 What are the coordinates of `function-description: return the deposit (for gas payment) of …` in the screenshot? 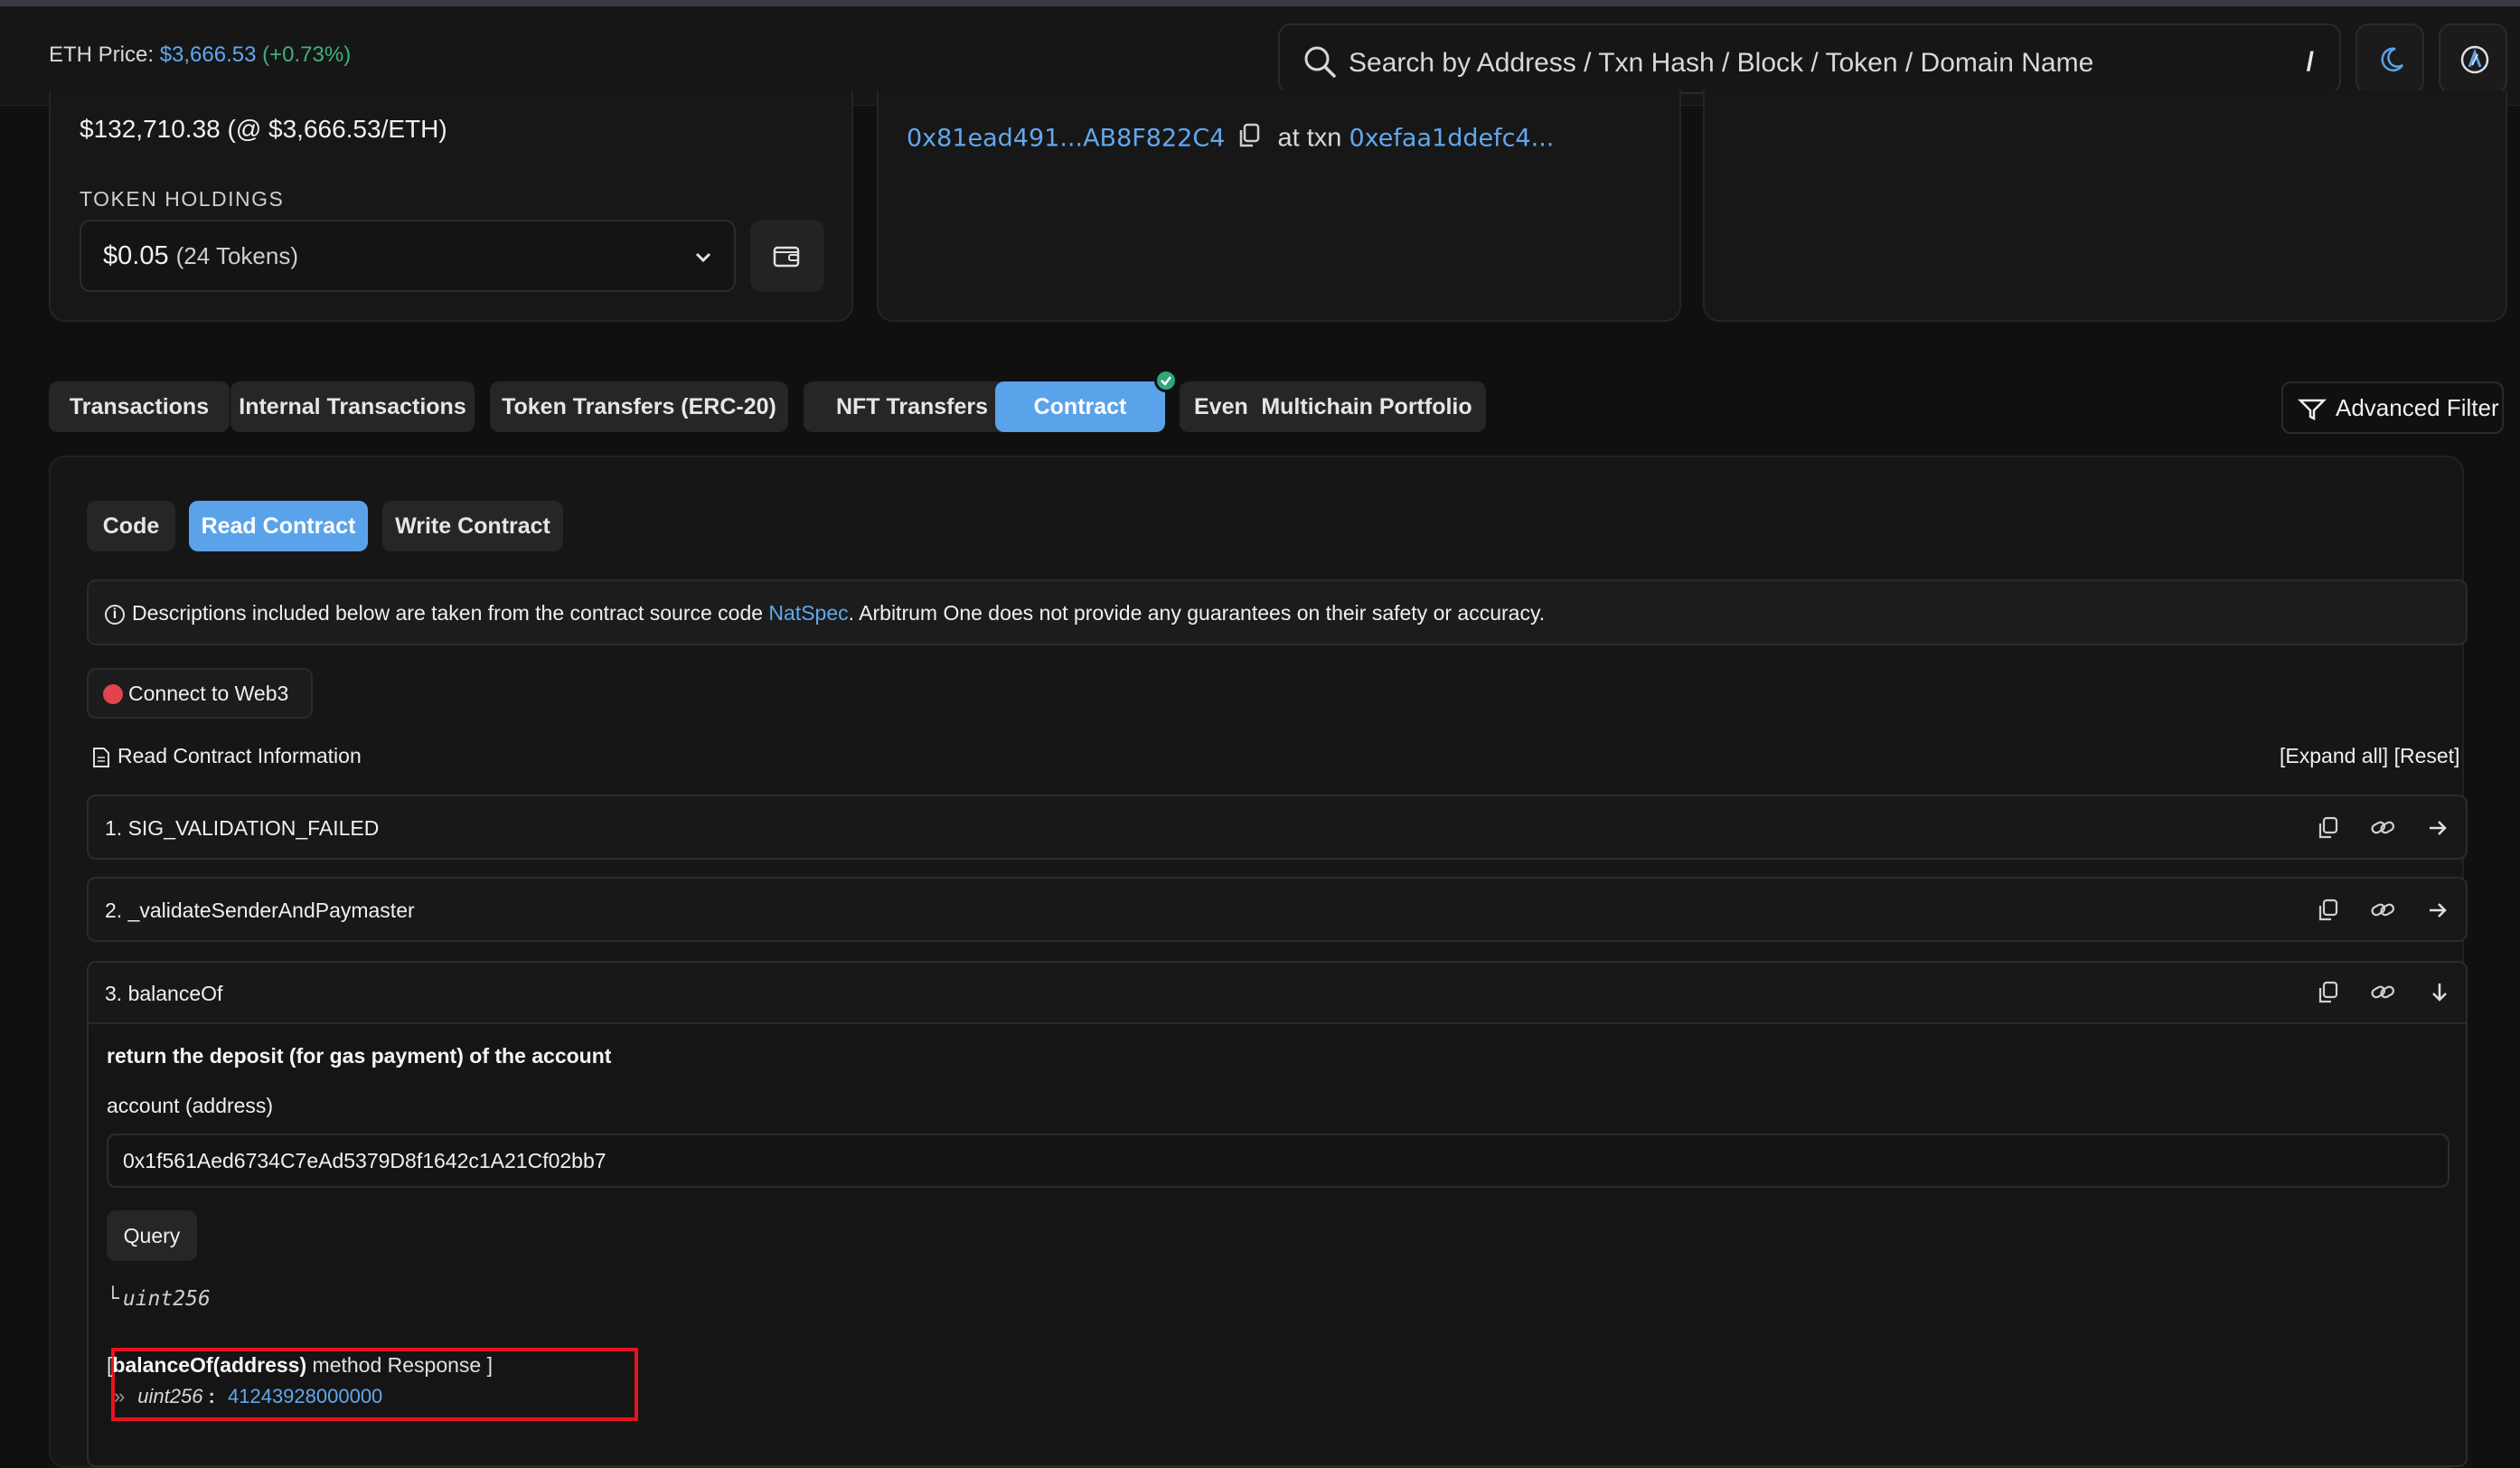 It's located at (360, 1056).